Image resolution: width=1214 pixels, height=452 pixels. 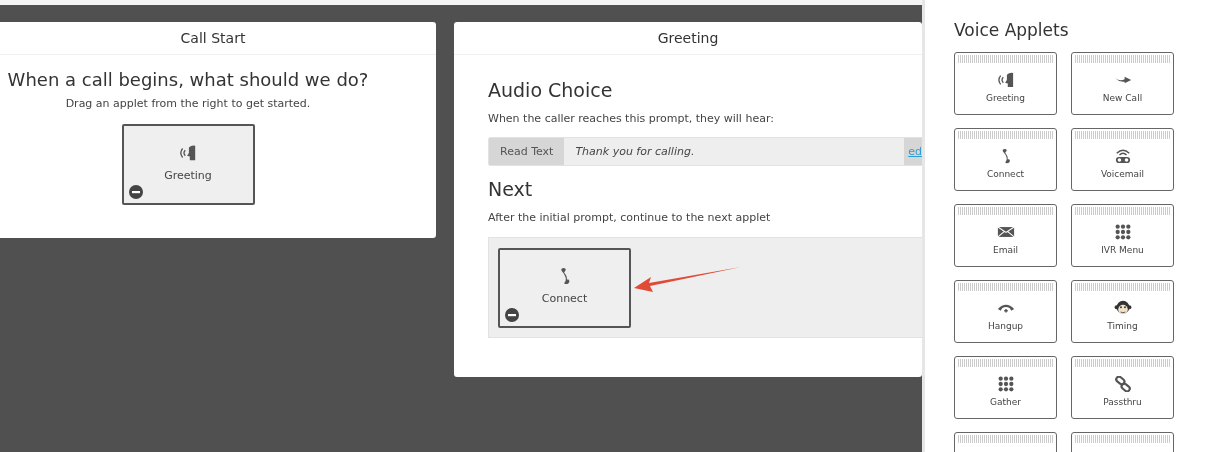 I want to click on applet-label: New Call, so click(x=1122, y=99).